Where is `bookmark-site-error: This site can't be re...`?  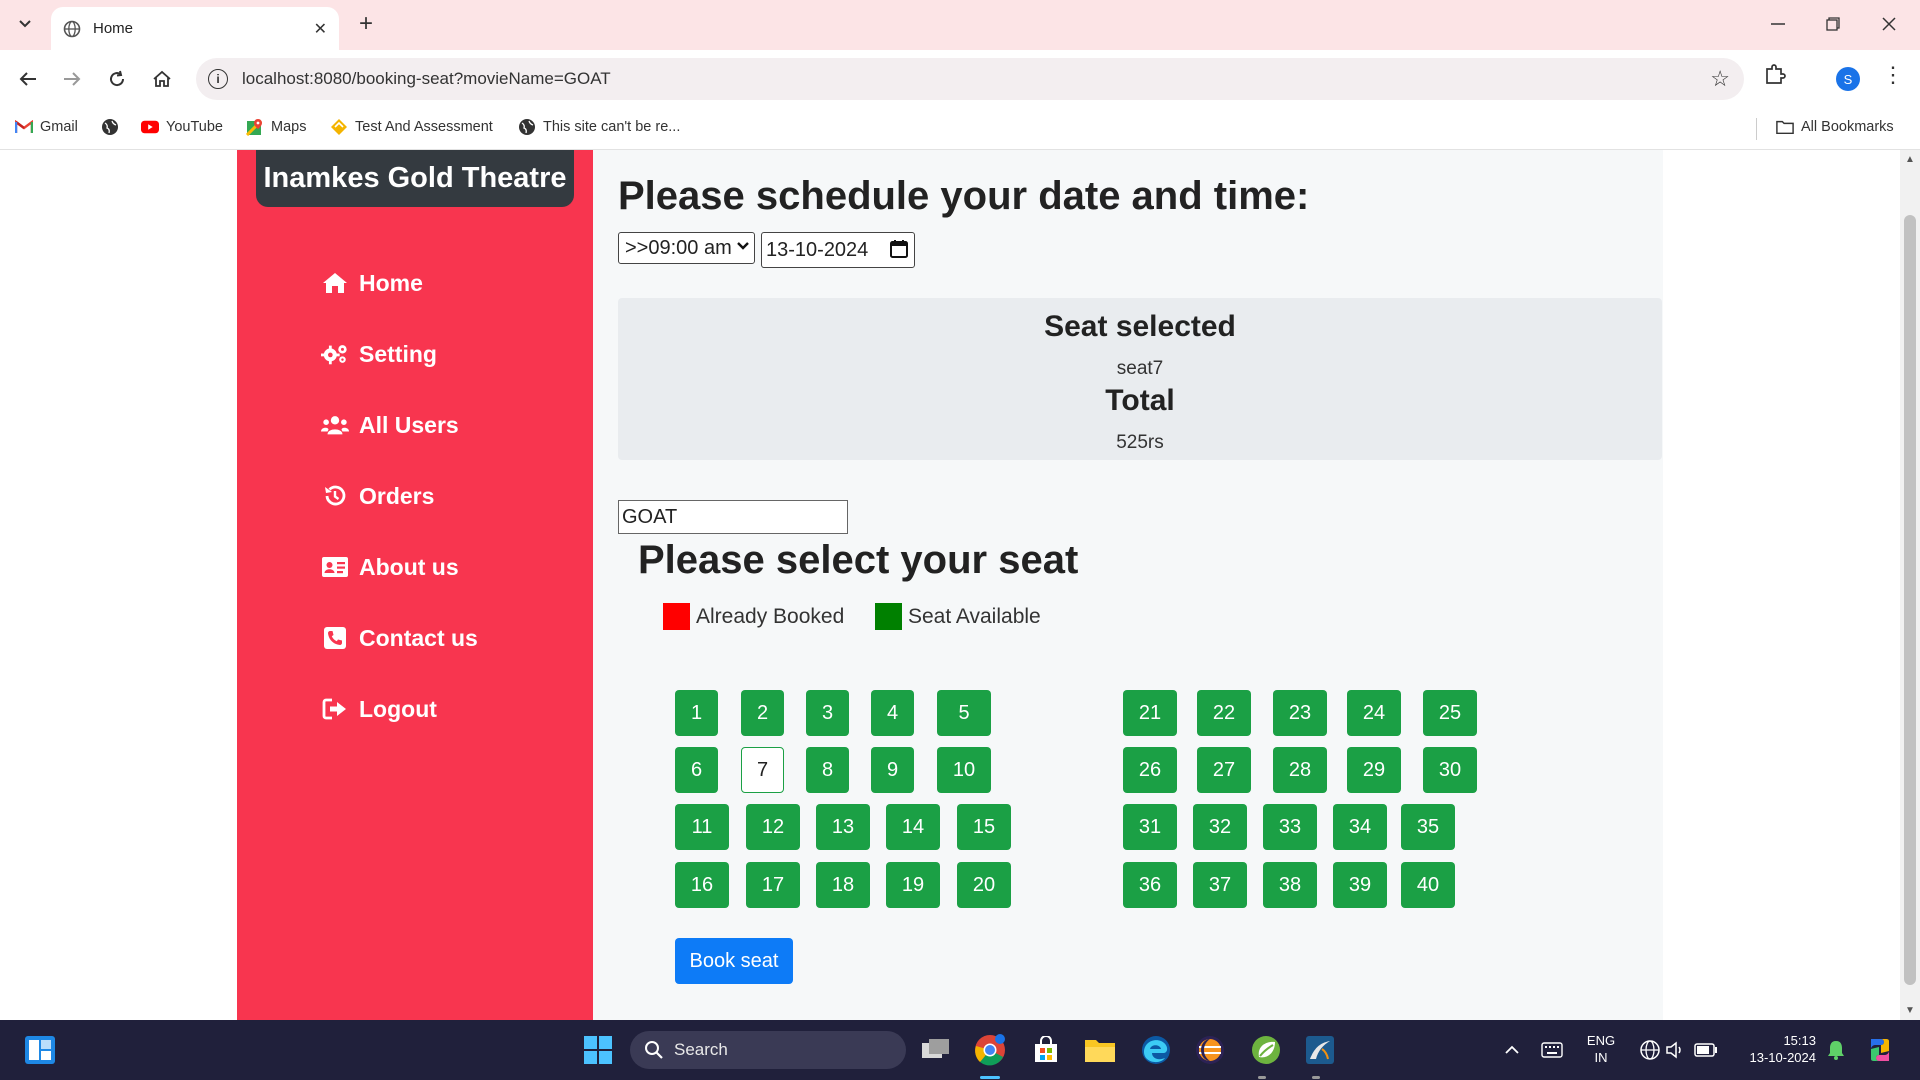 bookmark-site-error: This site can't be re... is located at coordinates (599, 127).